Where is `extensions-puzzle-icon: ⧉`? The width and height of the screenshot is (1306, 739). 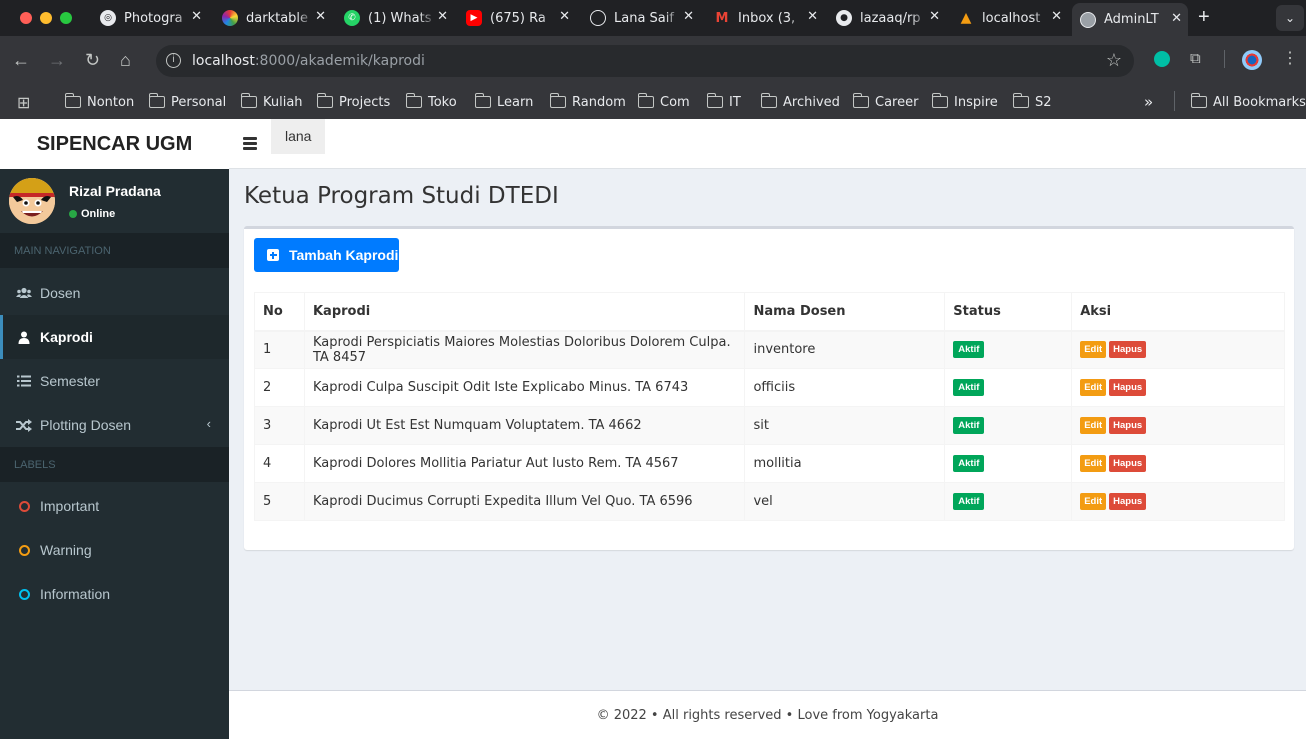
extensions-puzzle-icon: ⧉ is located at coordinates (1195, 58).